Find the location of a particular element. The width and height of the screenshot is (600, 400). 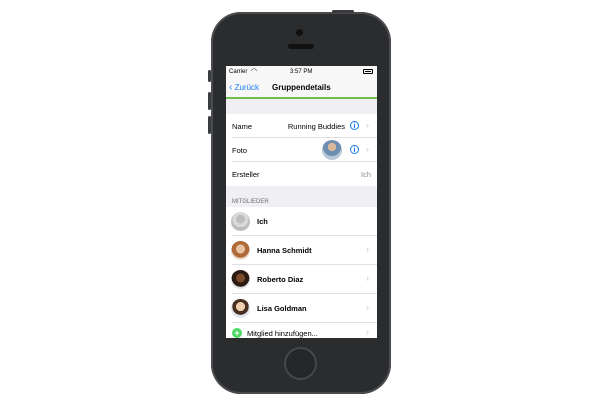

member-row: Hanna Schmidt › is located at coordinates (301, 250).